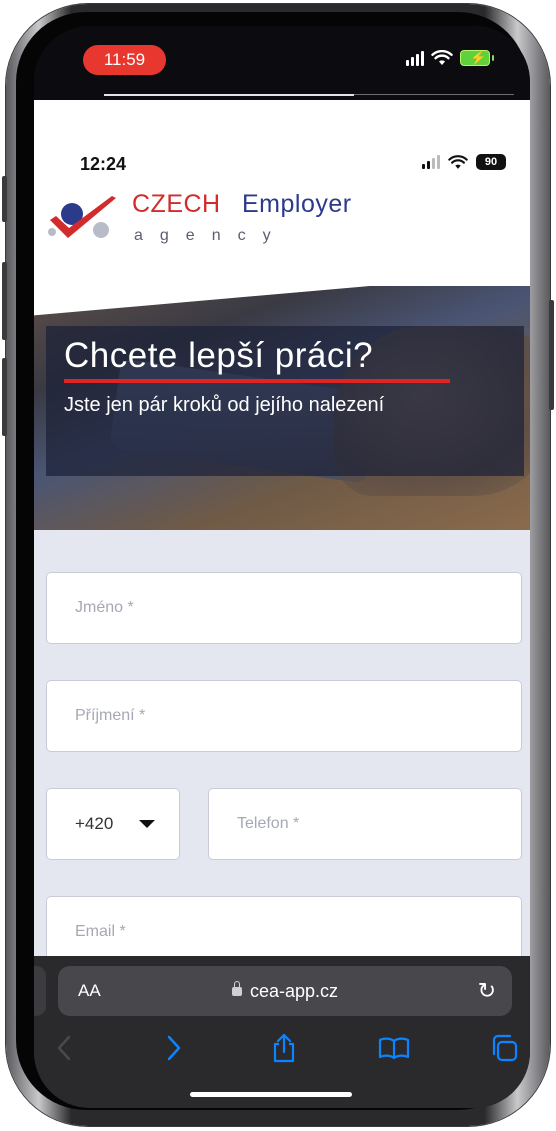 The width and height of the screenshot is (556, 1131). What do you see at coordinates (297, 204) in the screenshot?
I see `brand-name-employer: Employer` at bounding box center [297, 204].